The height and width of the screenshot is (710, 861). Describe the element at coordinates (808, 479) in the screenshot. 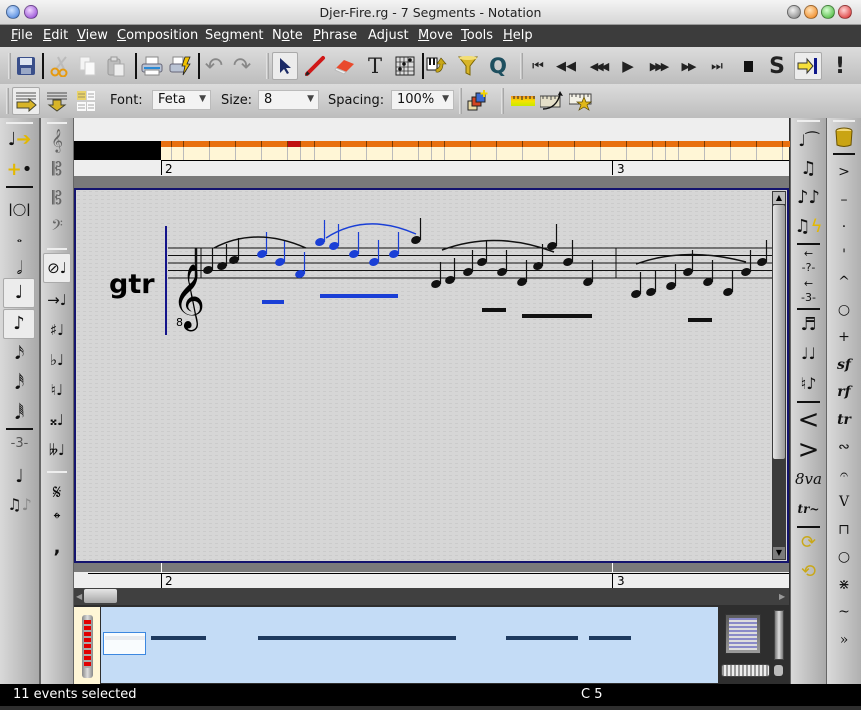

I see `ottava-button: 8va` at that location.